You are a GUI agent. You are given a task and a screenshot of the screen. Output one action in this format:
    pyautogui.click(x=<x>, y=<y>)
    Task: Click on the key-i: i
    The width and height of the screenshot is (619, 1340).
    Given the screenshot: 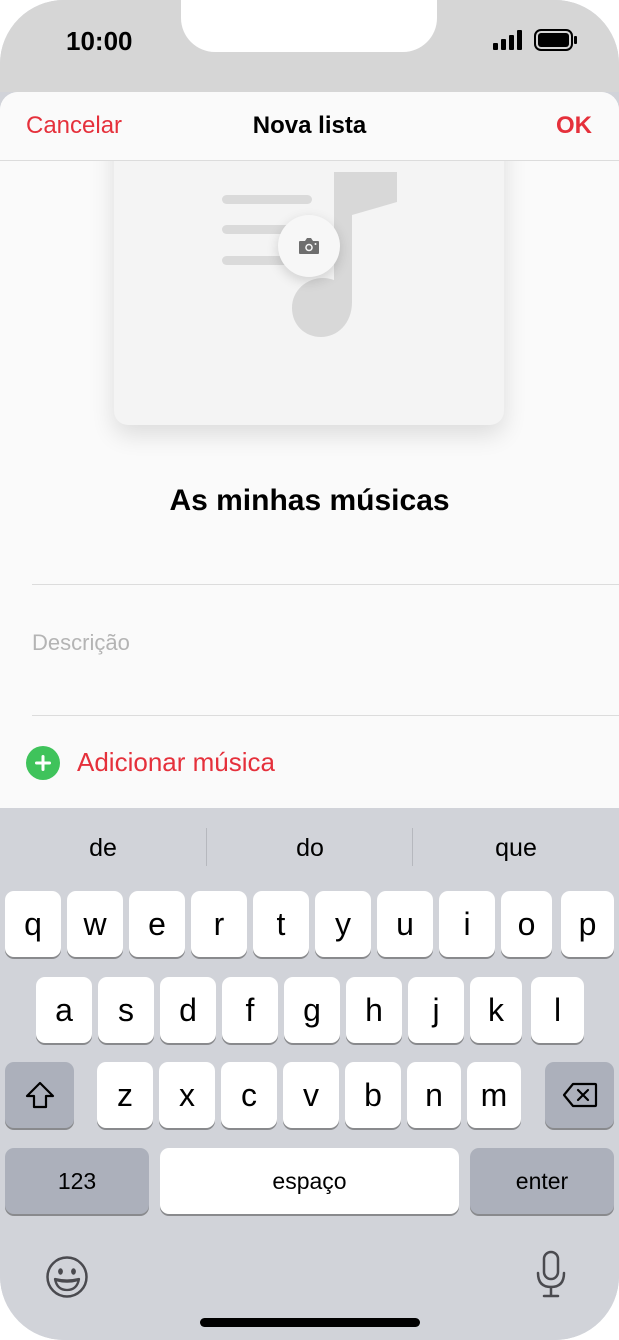 What is the action you would take?
    pyautogui.click(x=467, y=924)
    